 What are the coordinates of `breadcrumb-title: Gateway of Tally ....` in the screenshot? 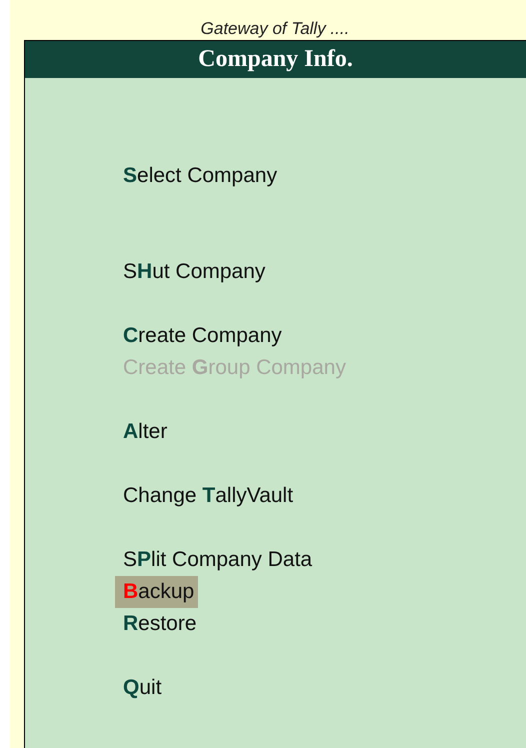 It's located at (275, 29).